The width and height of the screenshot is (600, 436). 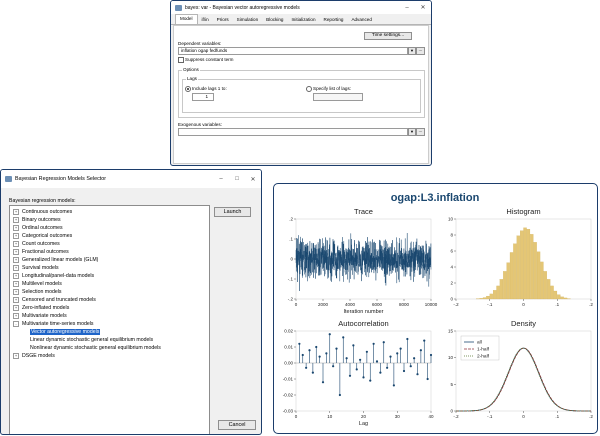 What do you see at coordinates (16, 323) in the screenshot?
I see `collapse-icon: -` at bounding box center [16, 323].